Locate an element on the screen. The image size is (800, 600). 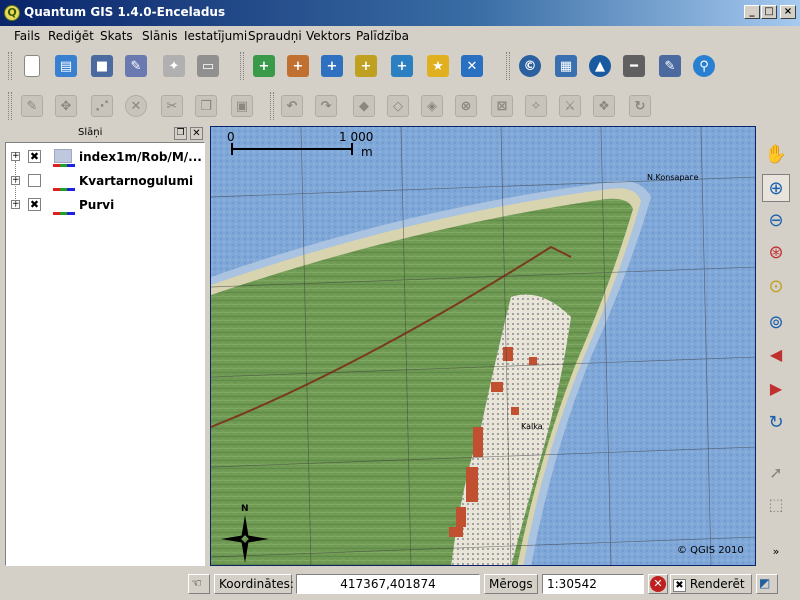
menu-slanis: Slānis is located at coordinates (160, 36).